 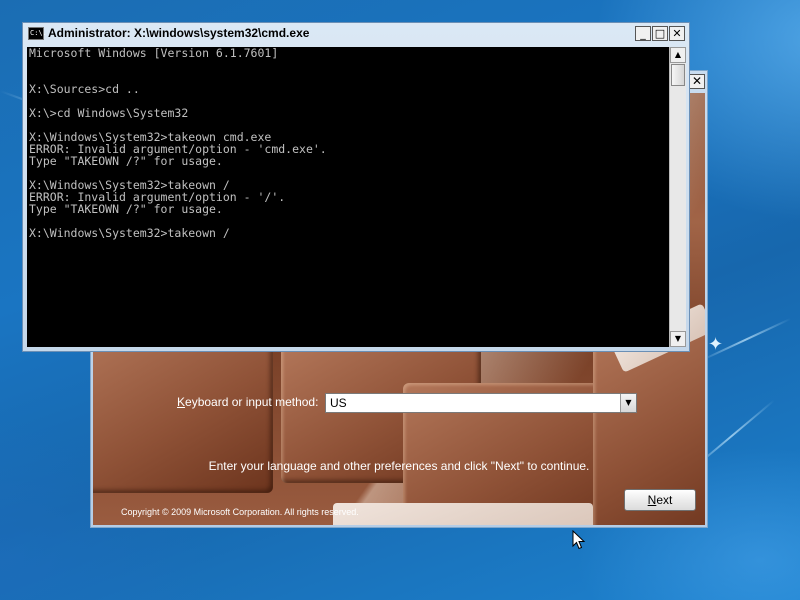 I want to click on window-controls: _ □ ✕, so click(x=660, y=34).